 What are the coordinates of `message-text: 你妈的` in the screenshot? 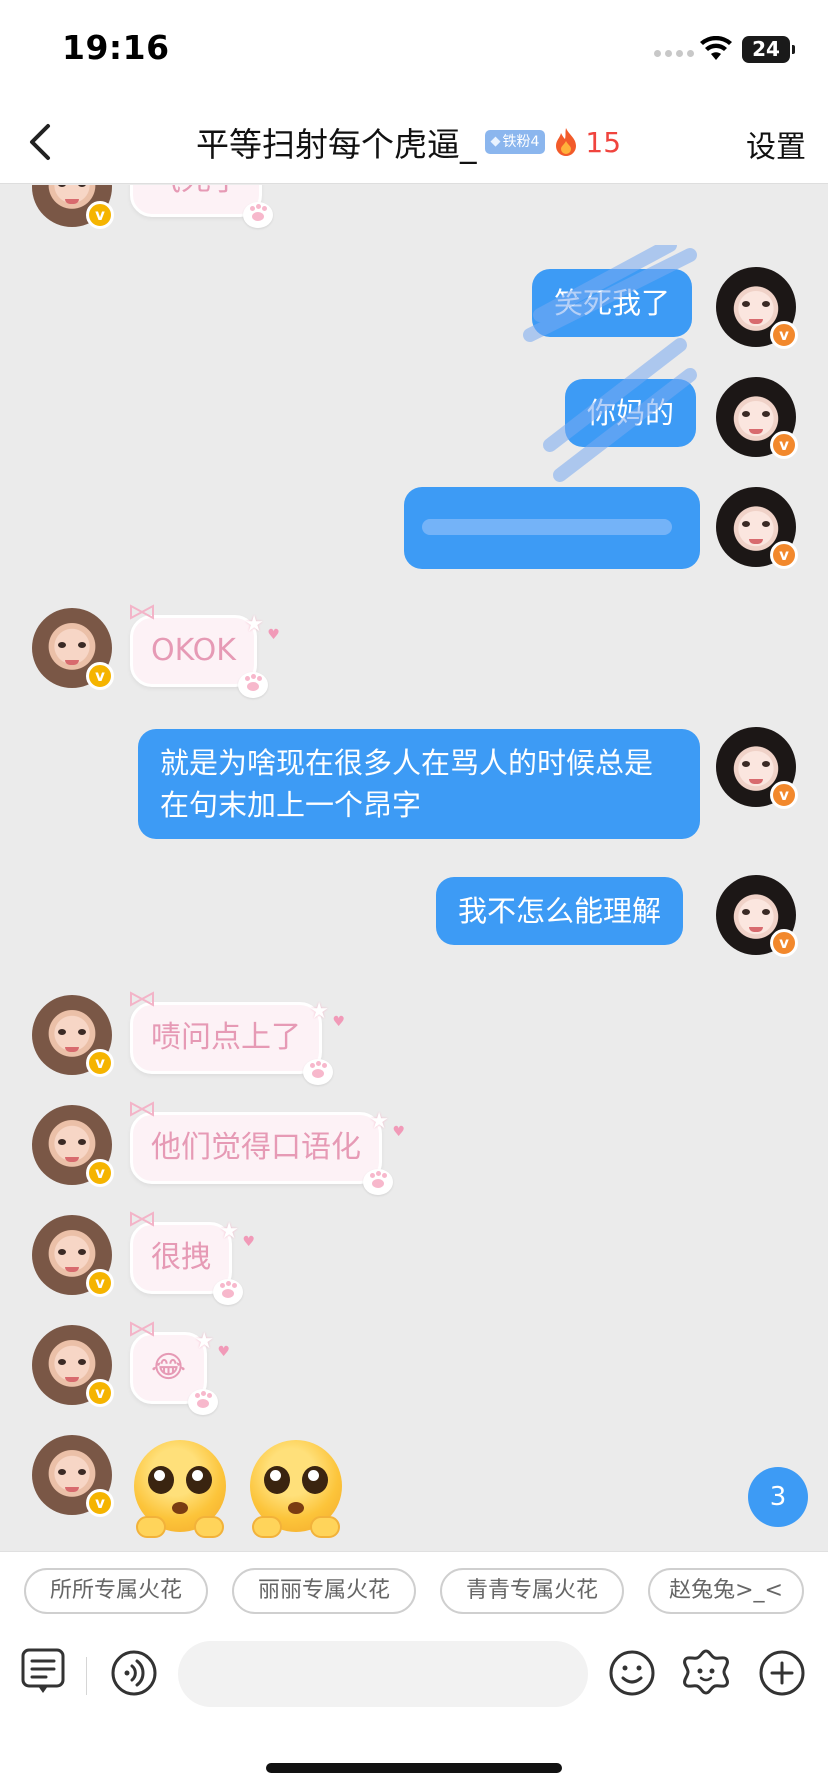 It's located at (631, 413).